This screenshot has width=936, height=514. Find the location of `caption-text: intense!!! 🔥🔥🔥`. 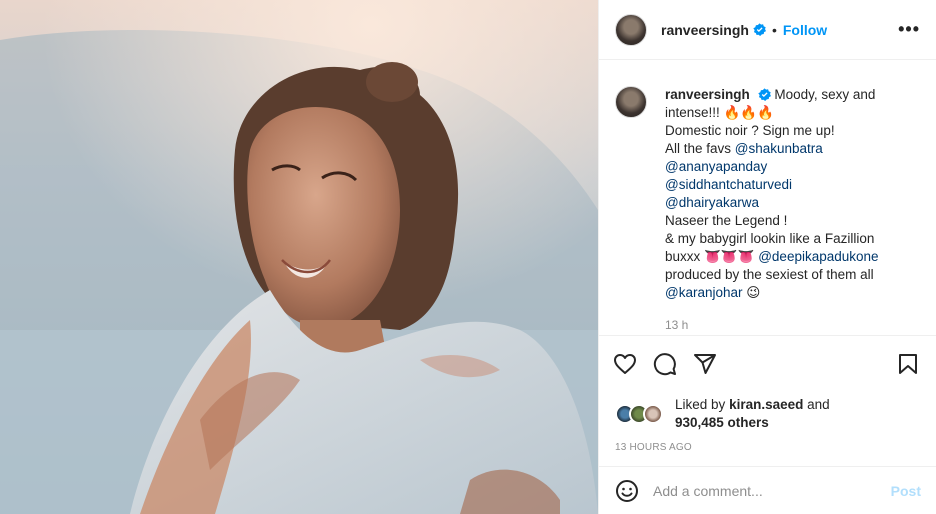

caption-text: intense!!! 🔥🔥🔥 is located at coordinates (719, 112).